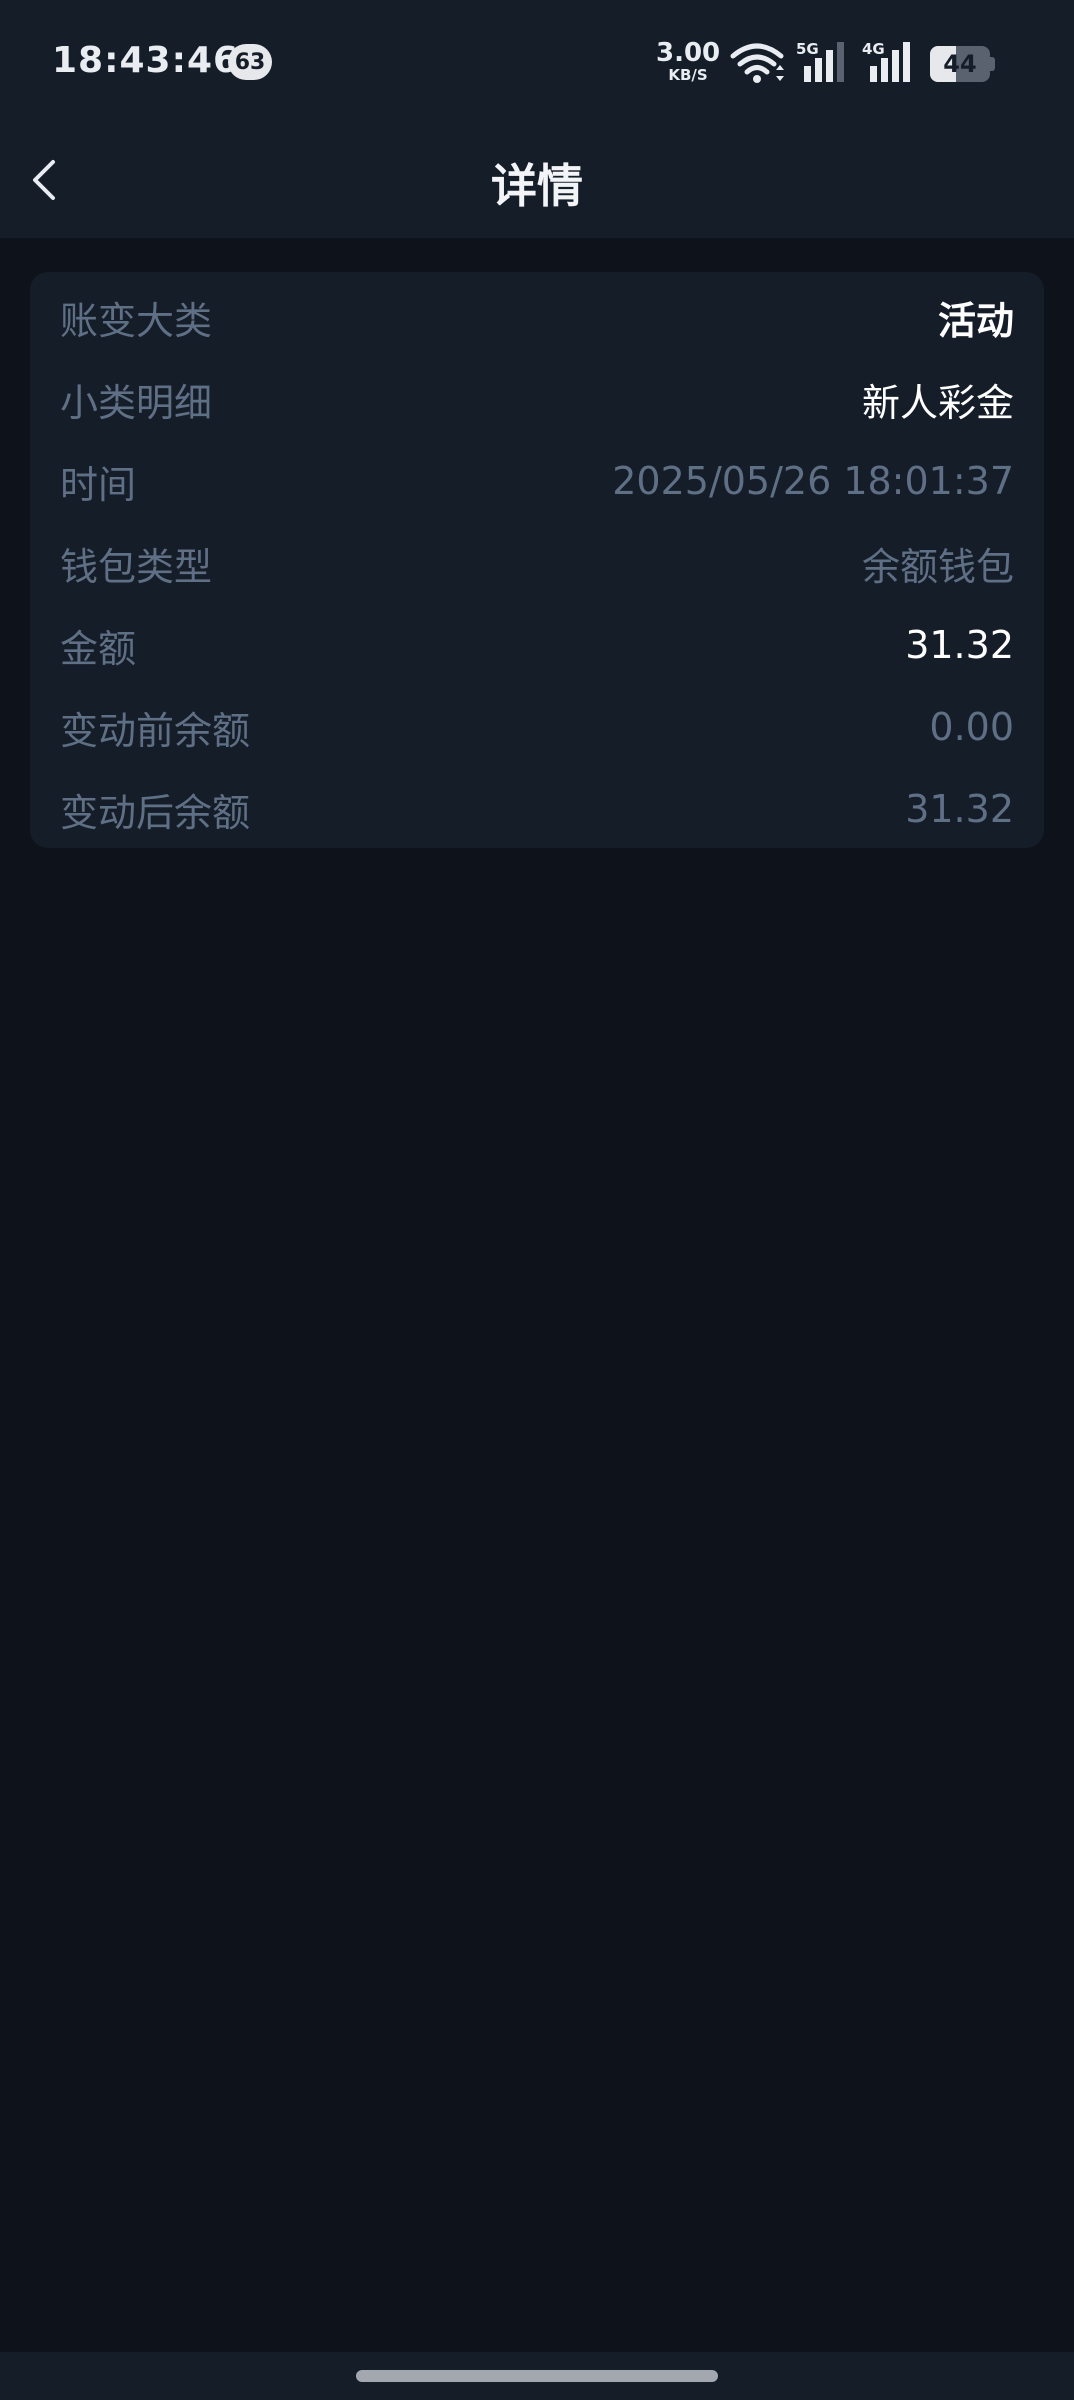 The image size is (1074, 2400). Describe the element at coordinates (155, 812) in the screenshot. I see `detail-label: 变动后余额` at that location.